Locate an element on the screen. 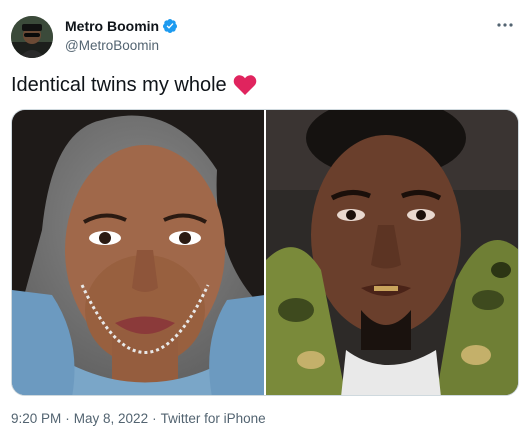 This screenshot has width=529, height=436. verified-badge-icon is located at coordinates (170, 26).